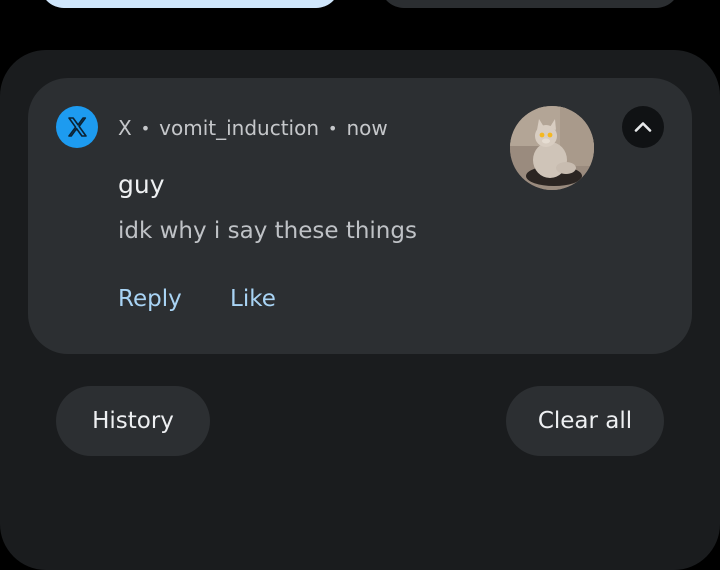  Describe the element at coordinates (239, 128) in the screenshot. I see `account-name: vomit_induction` at that location.